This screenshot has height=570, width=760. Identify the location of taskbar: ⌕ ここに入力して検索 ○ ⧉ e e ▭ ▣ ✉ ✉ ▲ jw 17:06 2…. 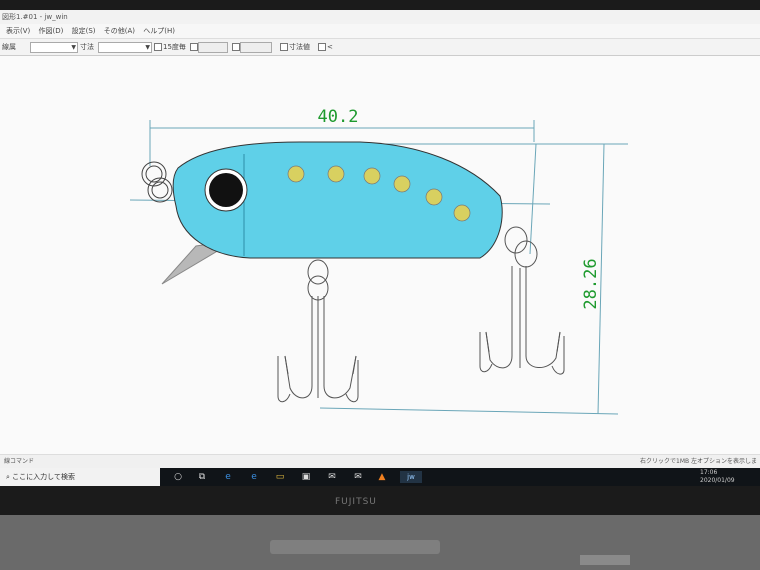
(380, 477).